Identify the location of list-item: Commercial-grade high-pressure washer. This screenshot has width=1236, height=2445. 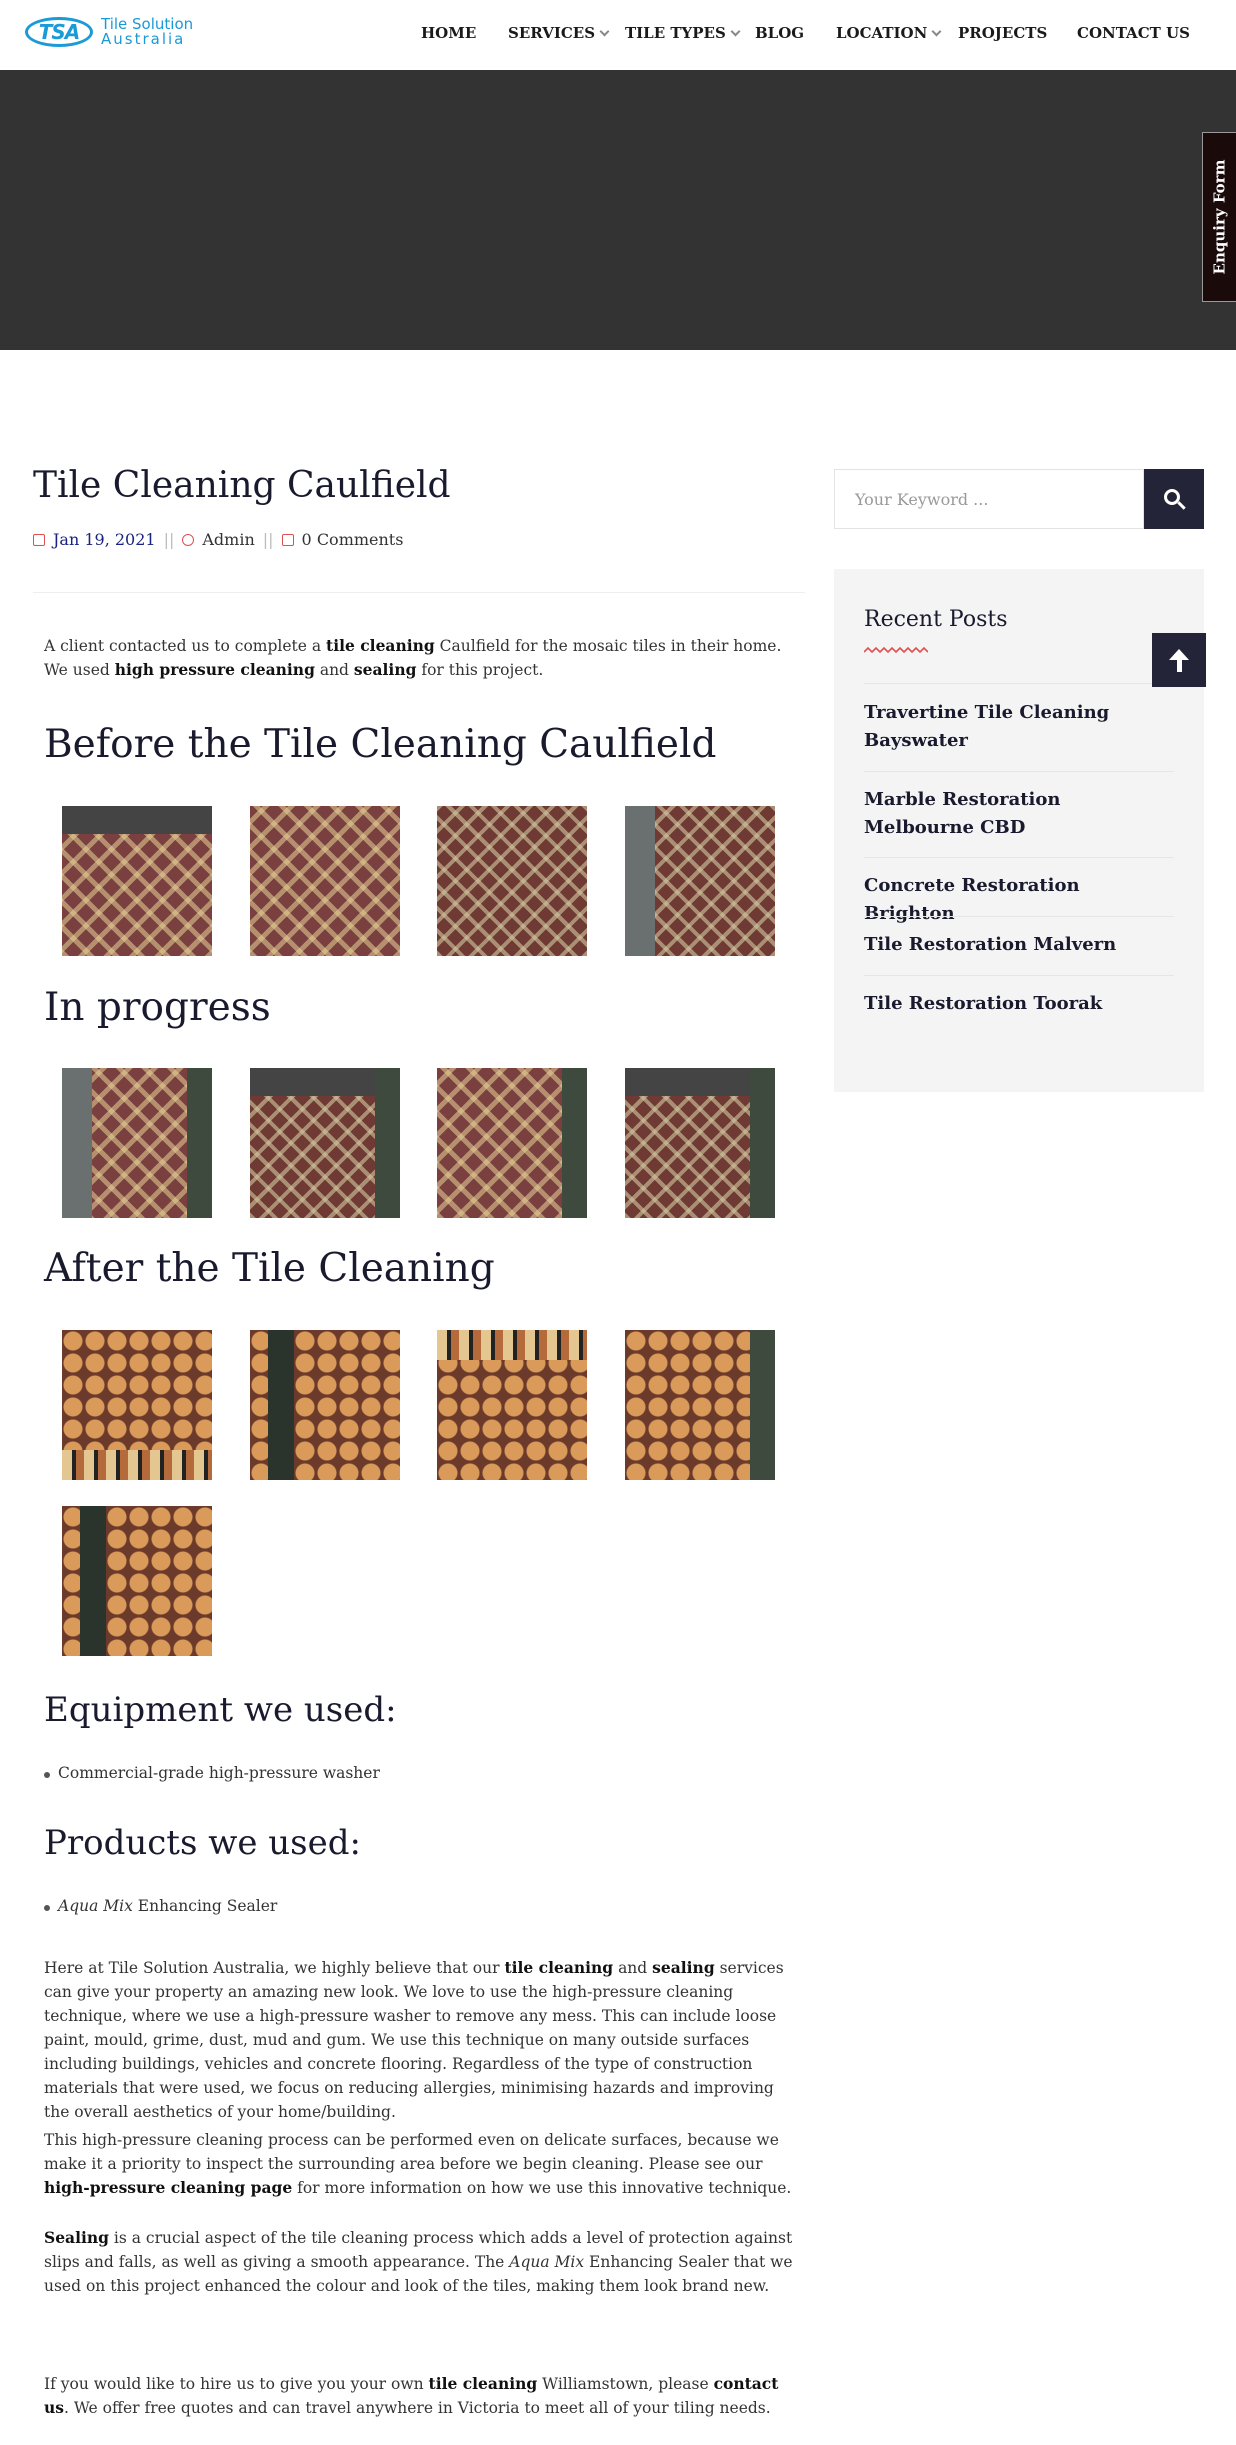
(212, 1773).